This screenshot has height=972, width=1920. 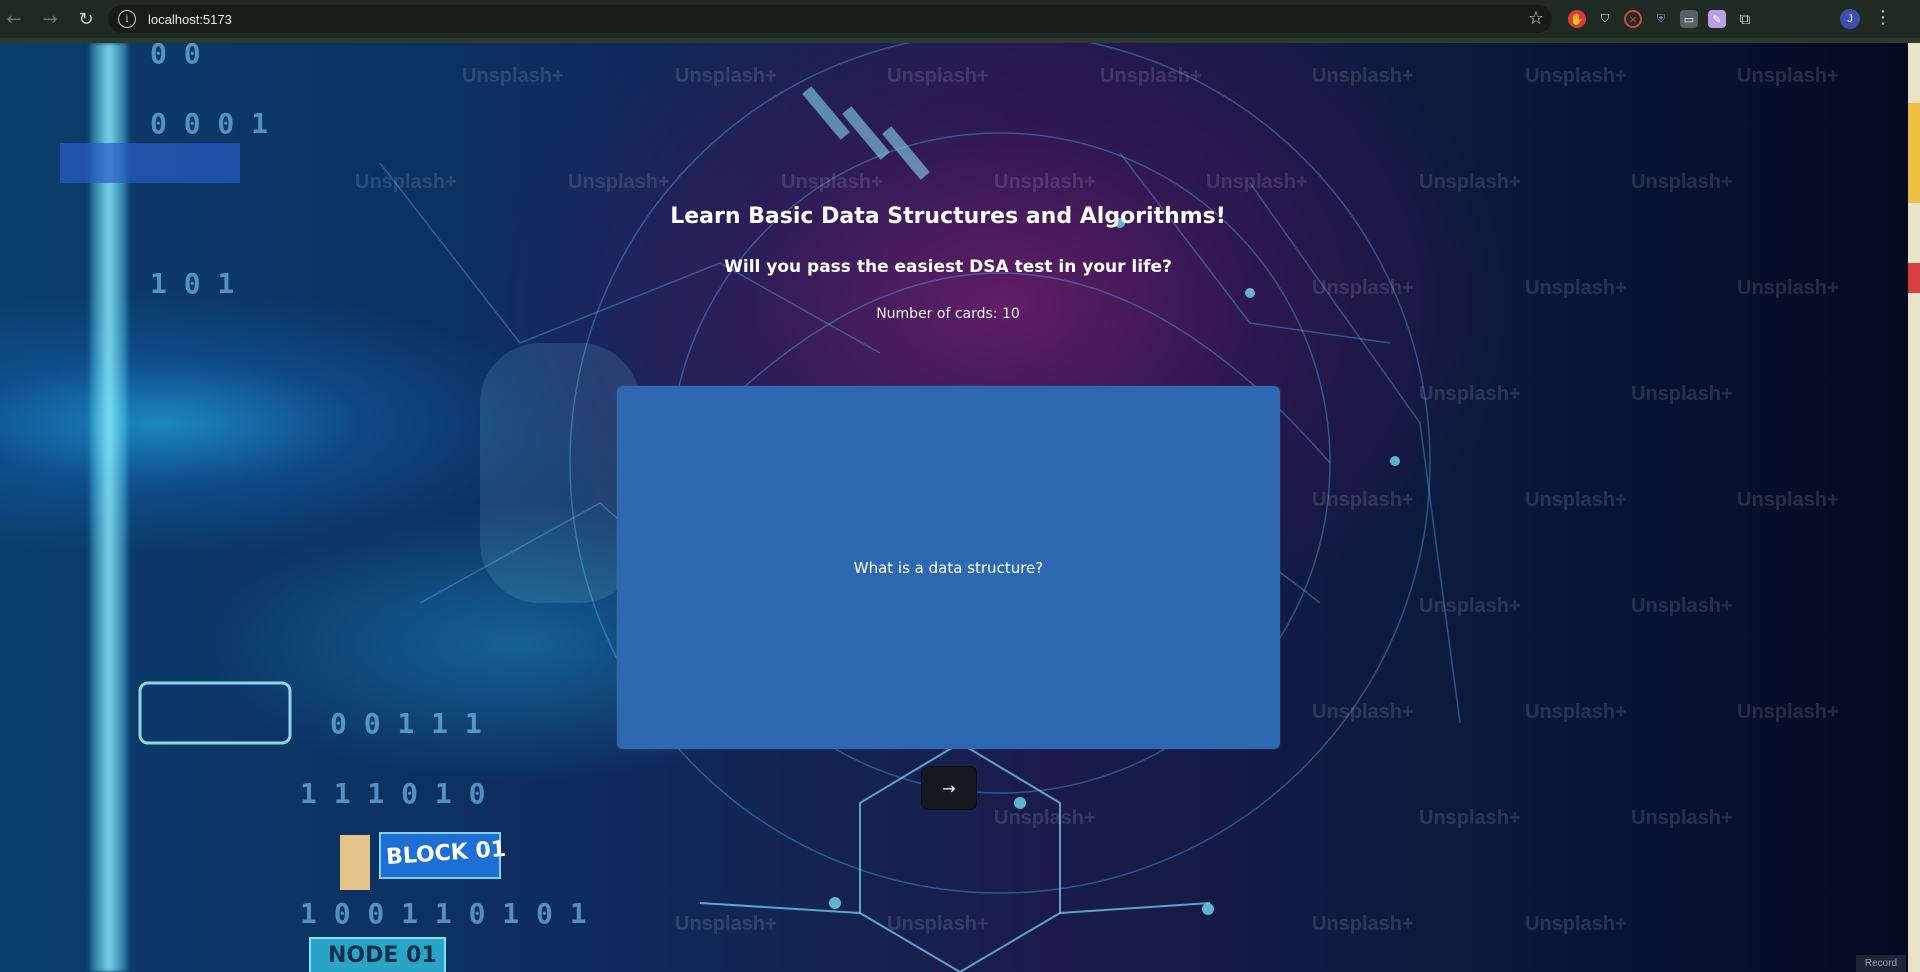 What do you see at coordinates (406, 723) in the screenshot?
I see `svg-text: 0 0 1 1 1` at bounding box center [406, 723].